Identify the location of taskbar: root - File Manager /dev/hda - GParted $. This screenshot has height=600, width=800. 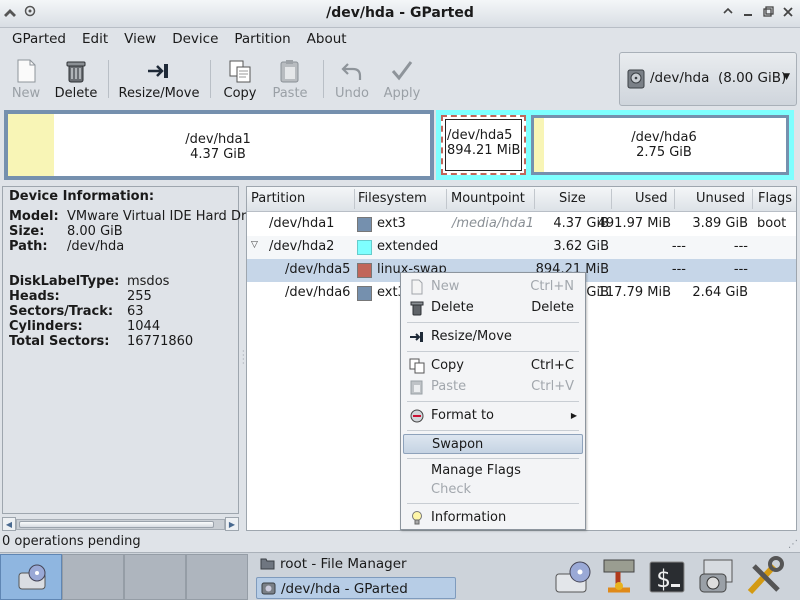
(400, 576).